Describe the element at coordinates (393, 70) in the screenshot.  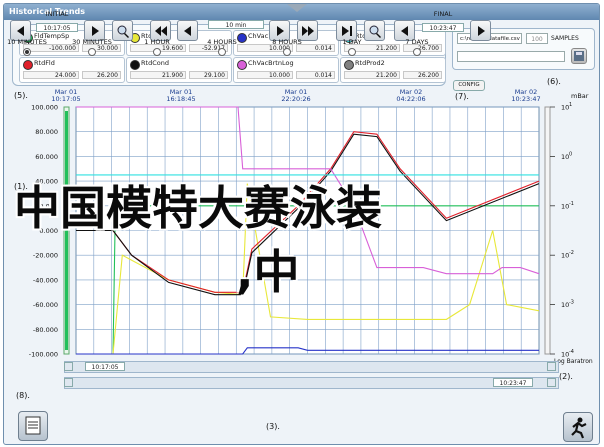
I see `legend-item: RtdProd2 21.200 26.200` at that location.